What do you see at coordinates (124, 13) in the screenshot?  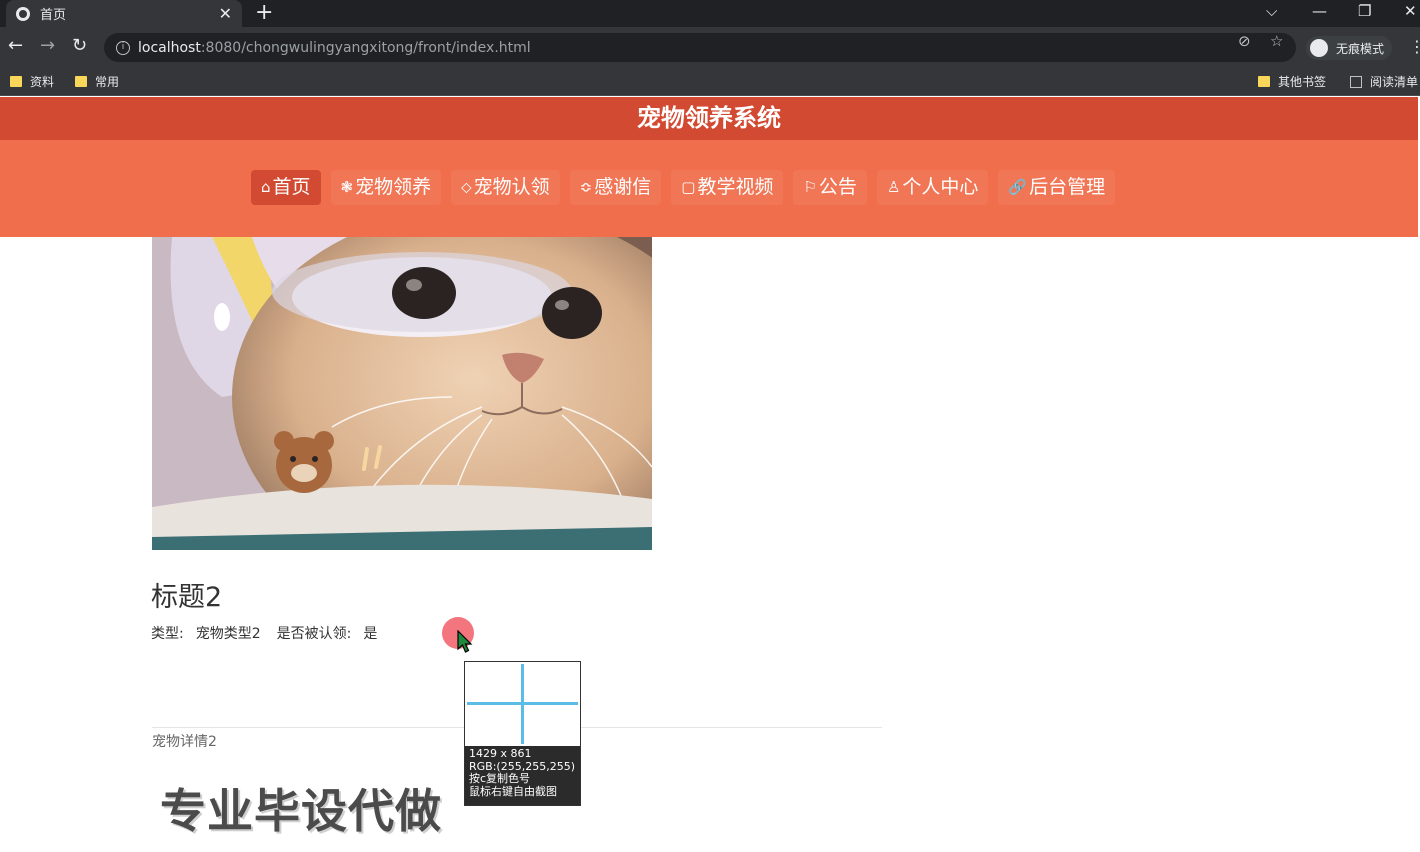 I see `browser-tab: 首页 ✕` at bounding box center [124, 13].